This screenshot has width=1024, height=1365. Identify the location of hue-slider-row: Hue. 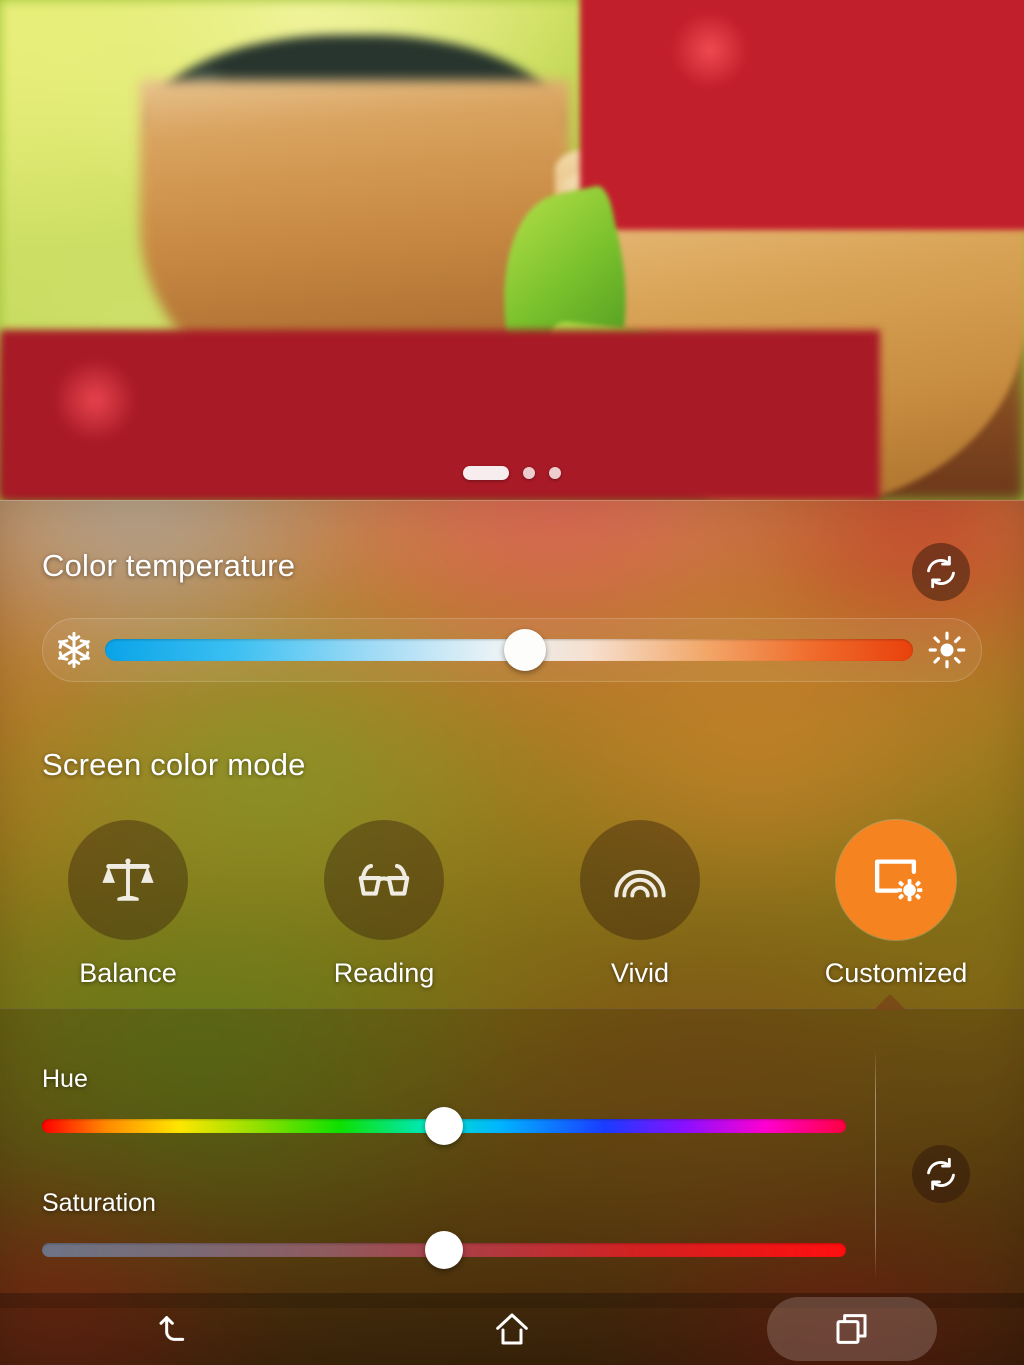
(444, 1105).